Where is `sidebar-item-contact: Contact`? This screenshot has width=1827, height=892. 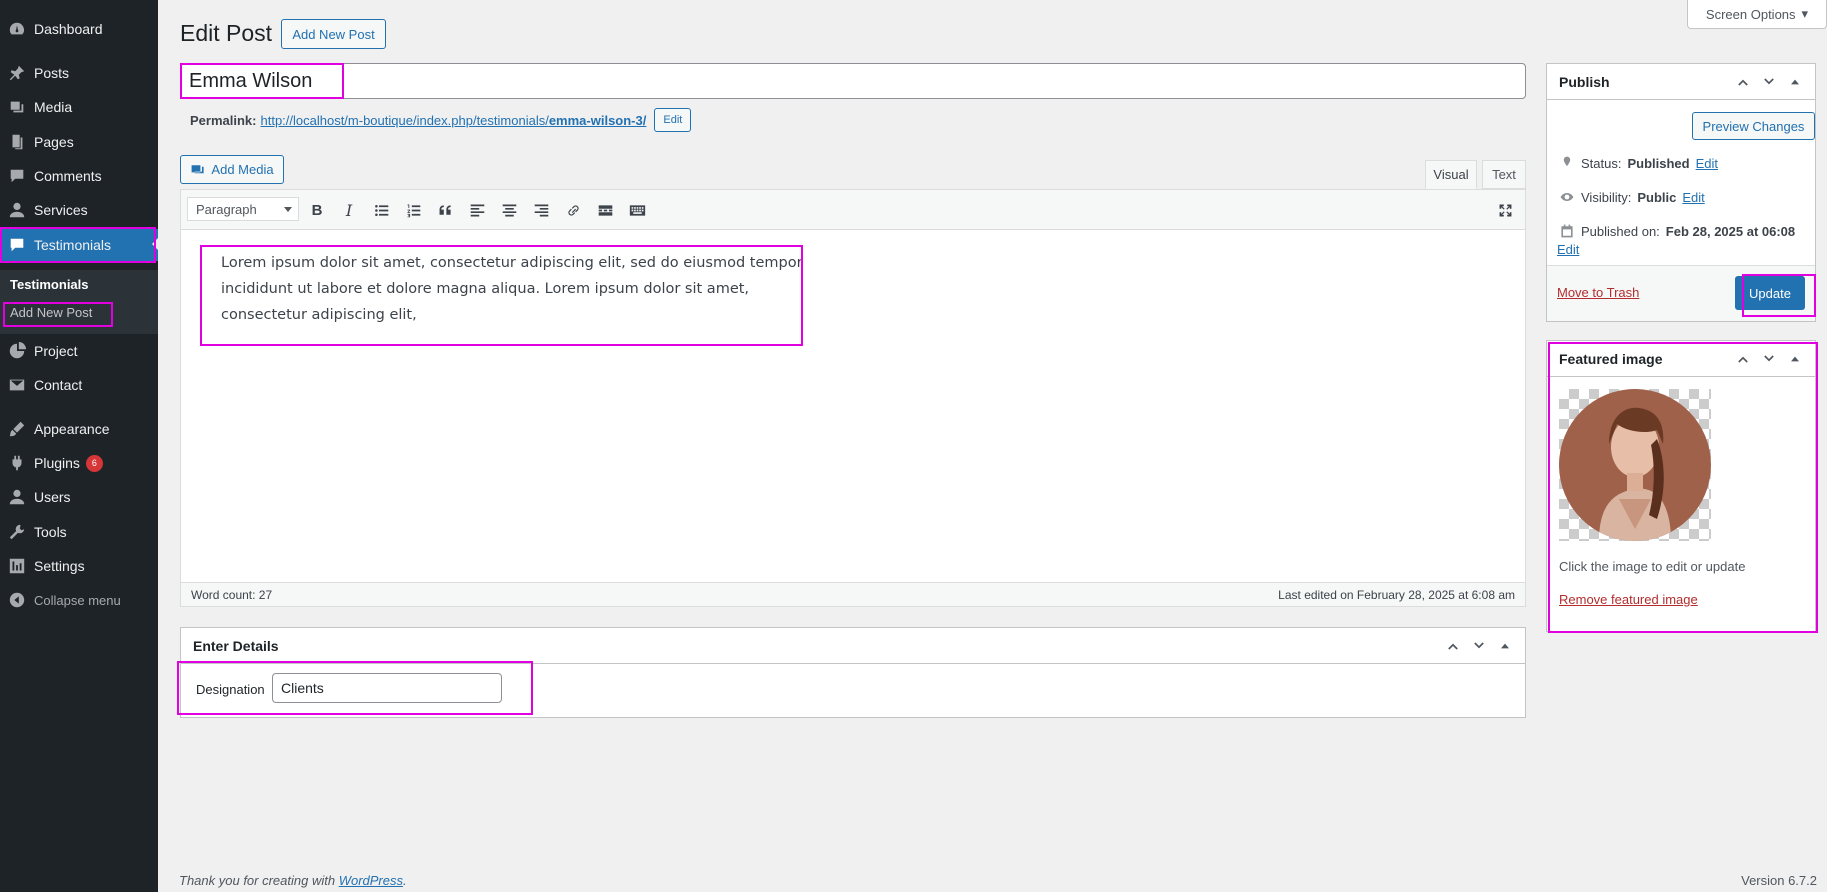 sidebar-item-contact: Contact is located at coordinates (79, 385).